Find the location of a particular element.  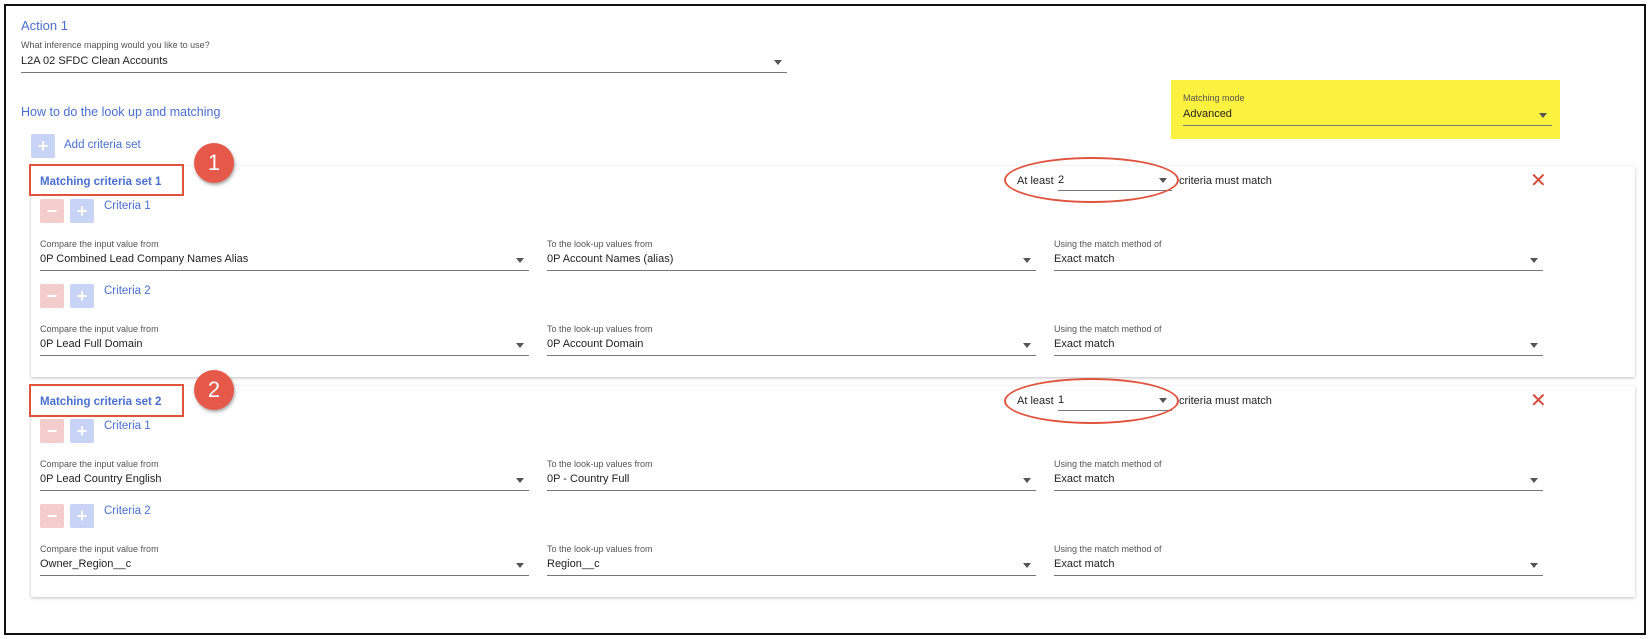

lookup-field-select: 0P - Country Full is located at coordinates (791, 480).